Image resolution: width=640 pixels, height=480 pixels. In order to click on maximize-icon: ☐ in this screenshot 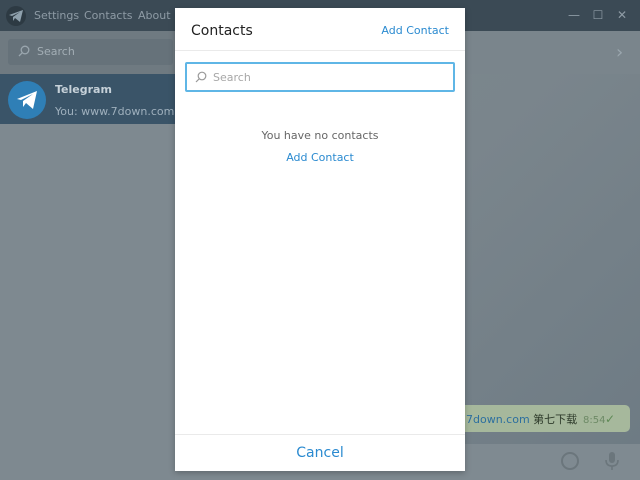, I will do `click(598, 15)`.